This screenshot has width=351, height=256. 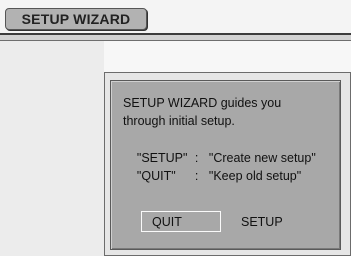 I want to click on setup-wizard-tab: SETUP WIZARD, so click(x=76, y=19).